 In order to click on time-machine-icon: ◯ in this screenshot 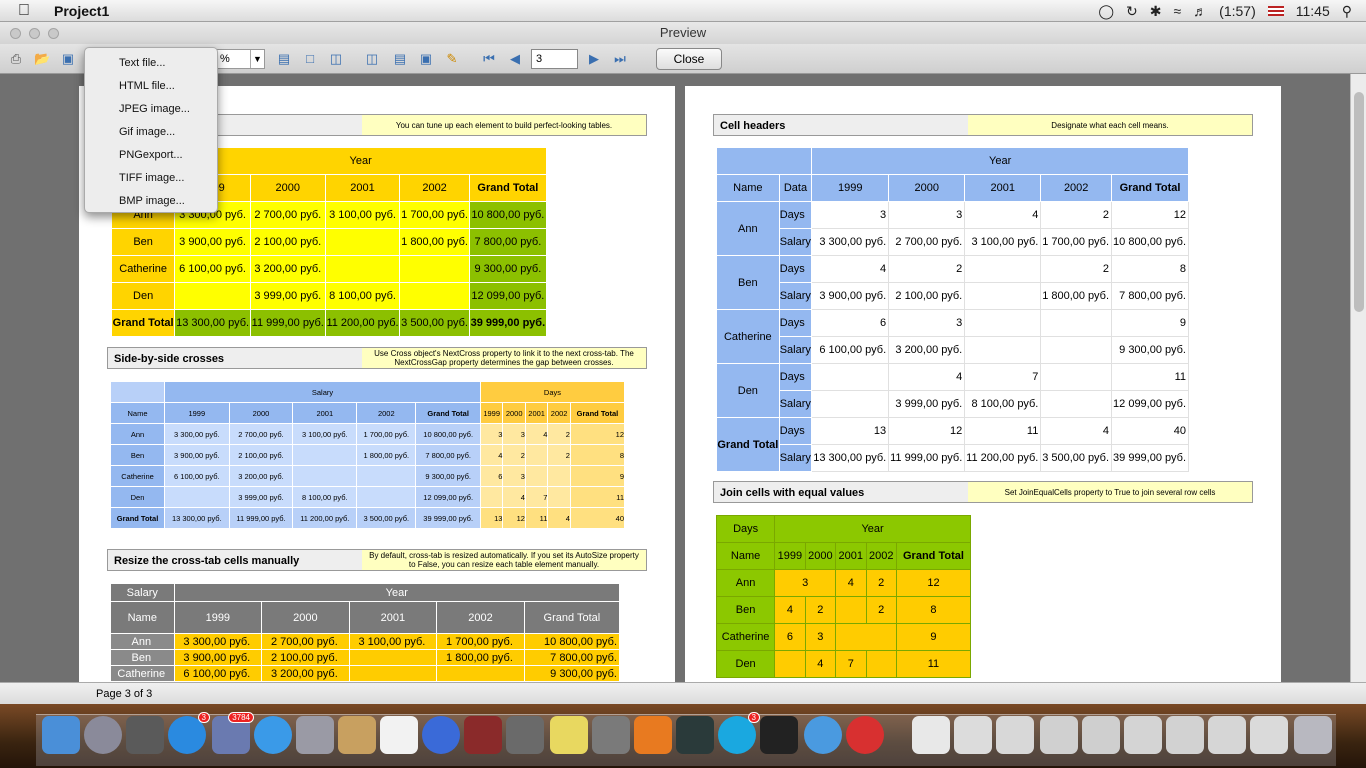, I will do `click(1106, 11)`.